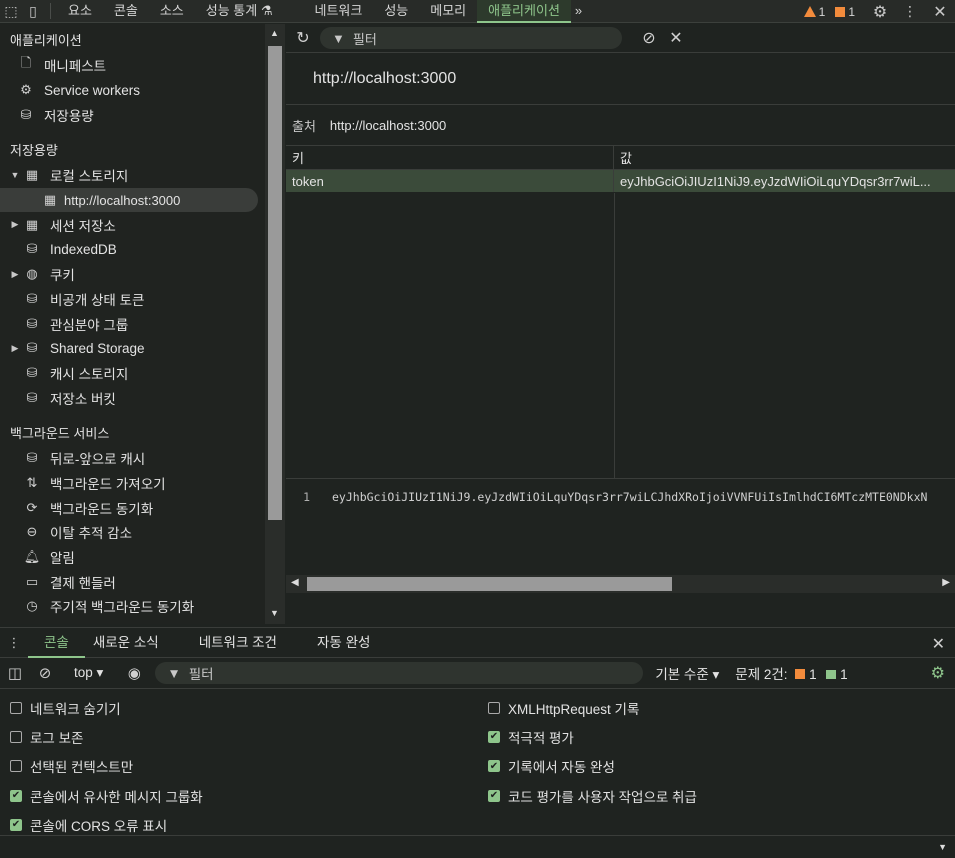  I want to click on tab-elements: 요소, so click(80, 11).